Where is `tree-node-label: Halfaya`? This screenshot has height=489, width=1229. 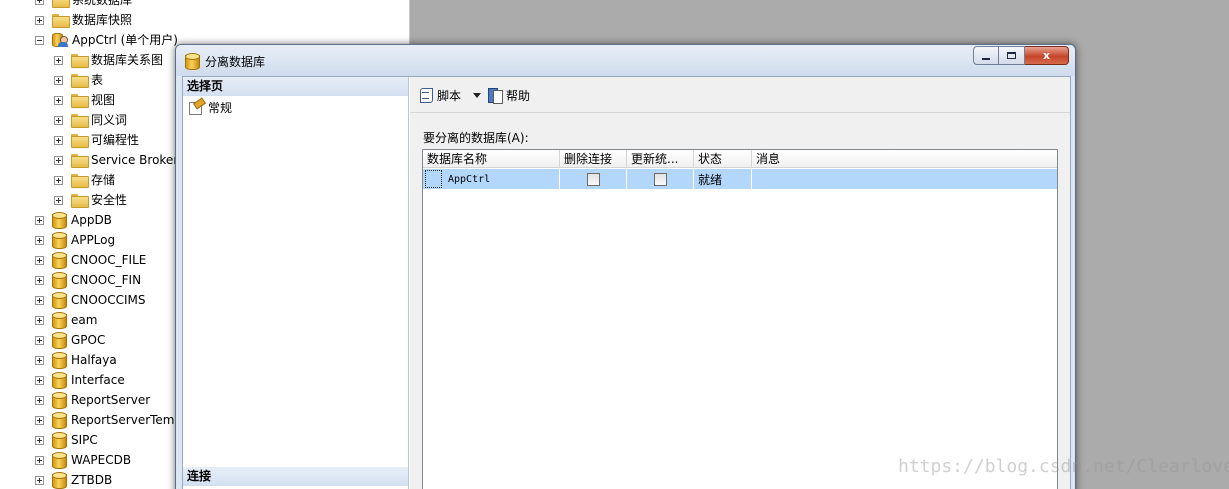 tree-node-label: Halfaya is located at coordinates (94, 360).